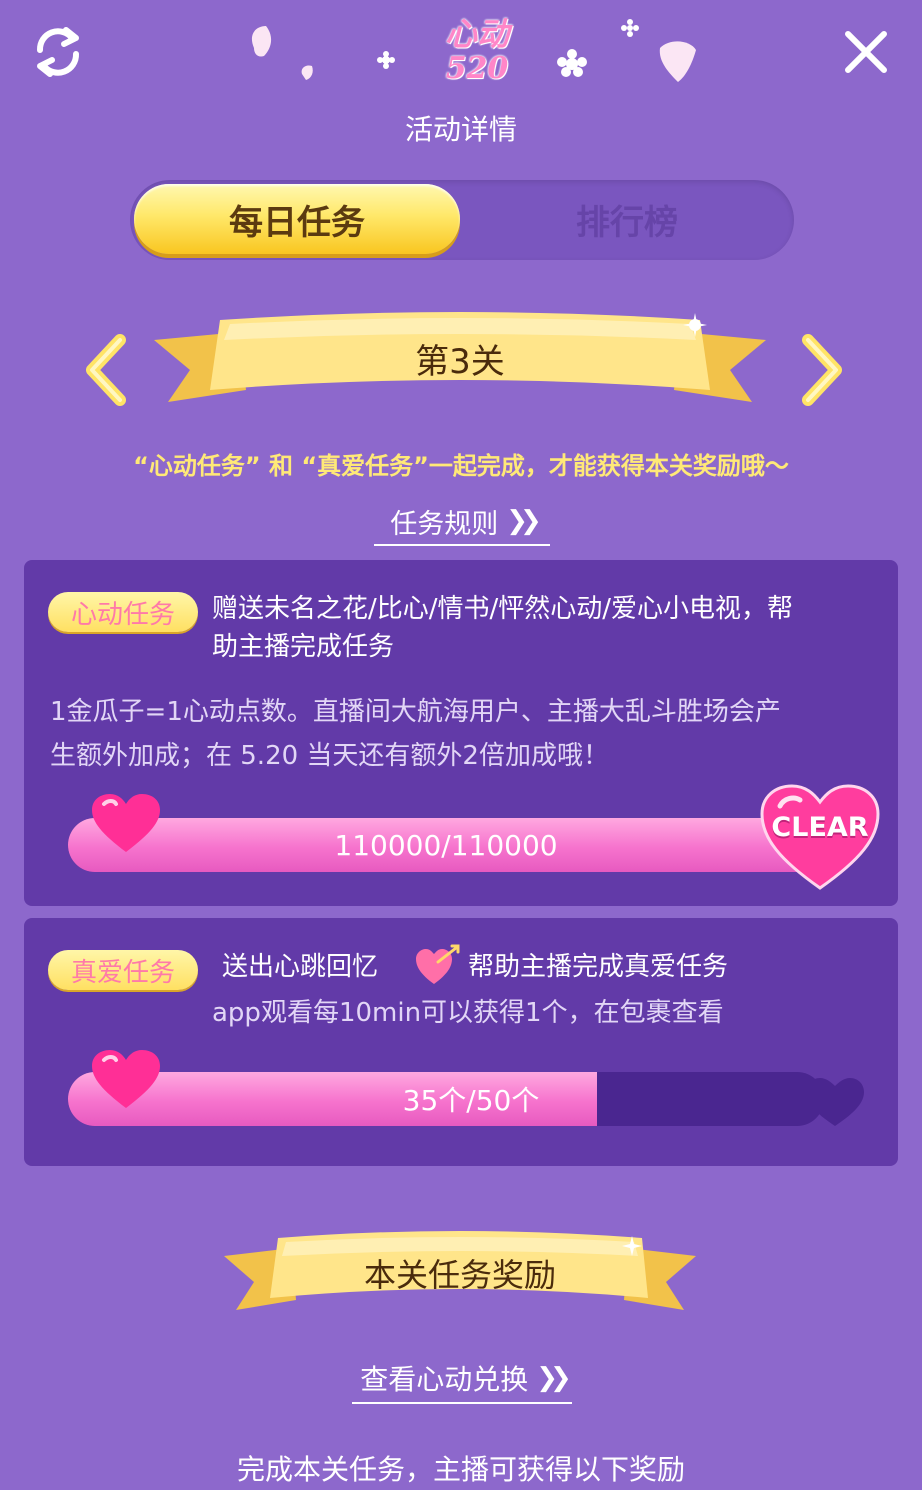  What do you see at coordinates (415, 712) in the screenshot?
I see `heartbeat-task-detail-line1: 1金瓜子=1心动点数。直播间大航海用户、主播大乱斗胜场会产` at bounding box center [415, 712].